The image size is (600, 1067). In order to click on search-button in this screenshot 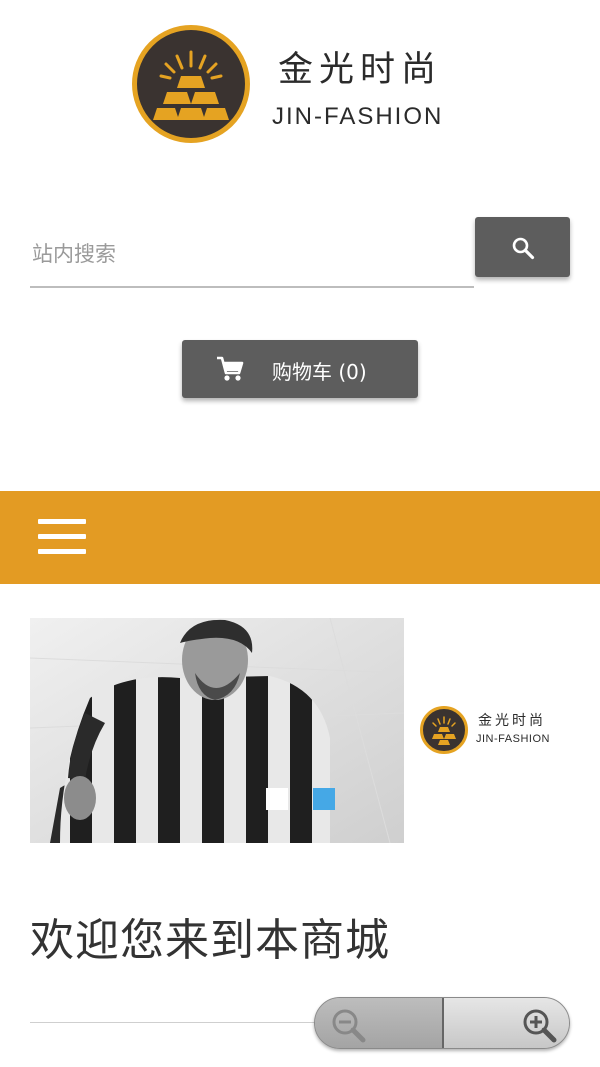, I will do `click(522, 247)`.